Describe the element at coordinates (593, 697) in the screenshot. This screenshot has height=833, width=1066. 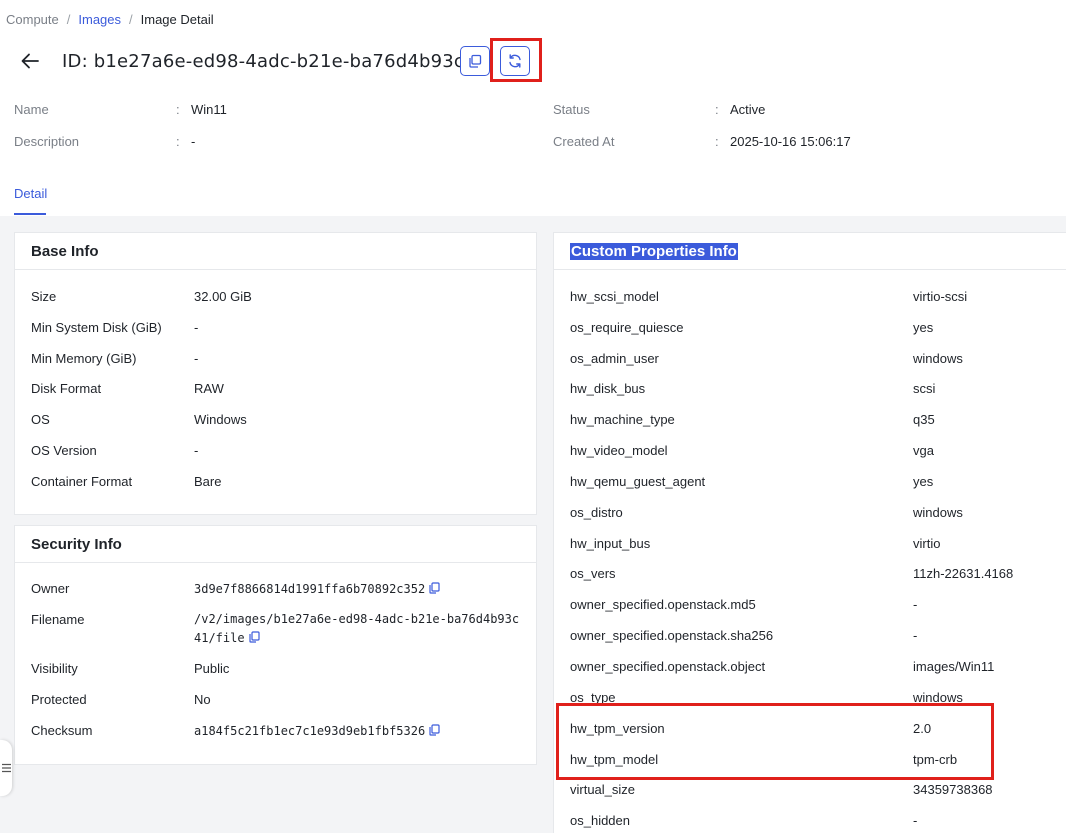
I see `property-key: os_type` at that location.